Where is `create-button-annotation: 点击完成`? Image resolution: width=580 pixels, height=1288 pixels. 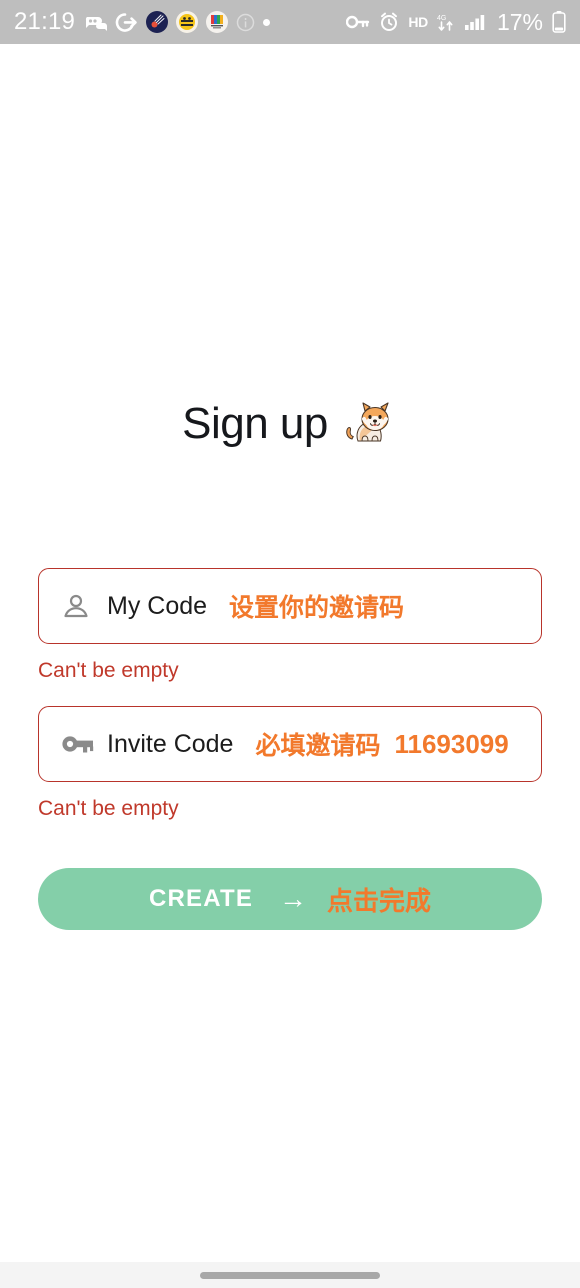 create-button-annotation: 点击完成 is located at coordinates (379, 901).